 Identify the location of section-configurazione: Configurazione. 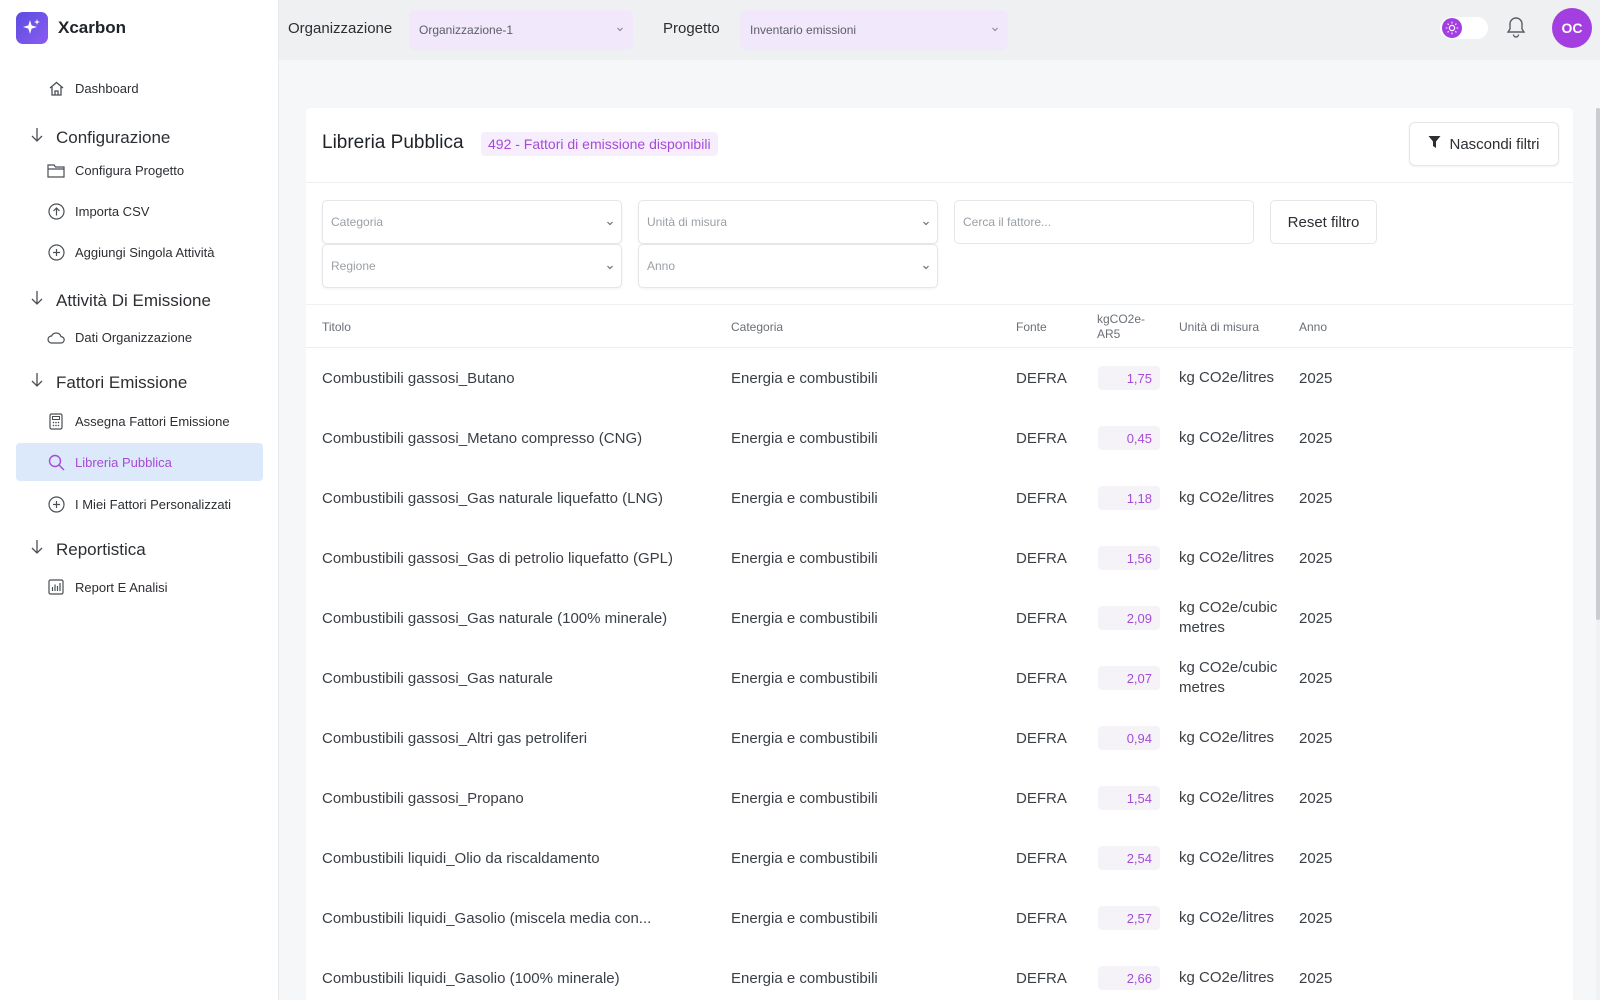
(100, 137).